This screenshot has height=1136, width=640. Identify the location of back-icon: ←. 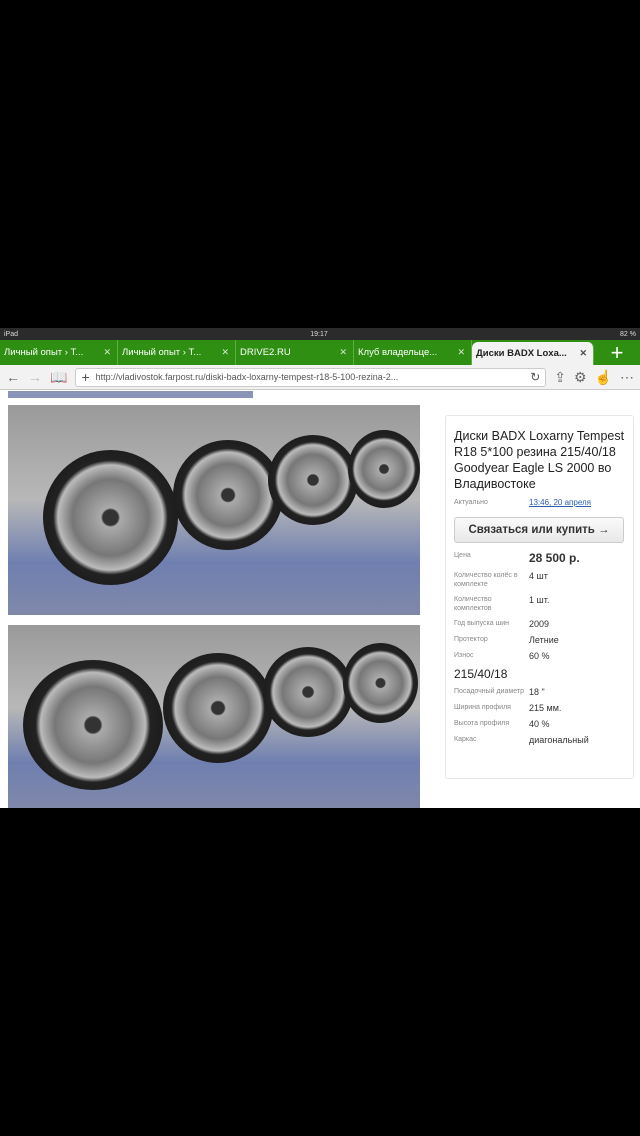
(13, 377).